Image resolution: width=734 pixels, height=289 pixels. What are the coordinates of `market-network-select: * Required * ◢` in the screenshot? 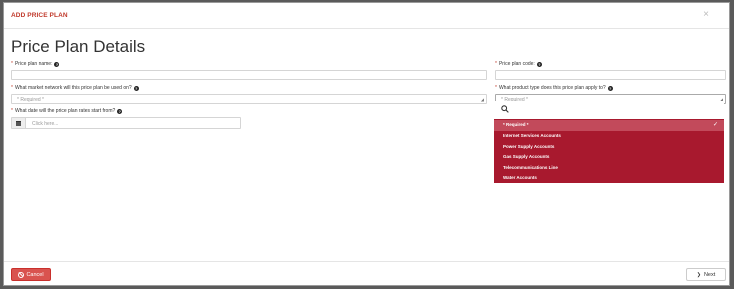 It's located at (249, 99).